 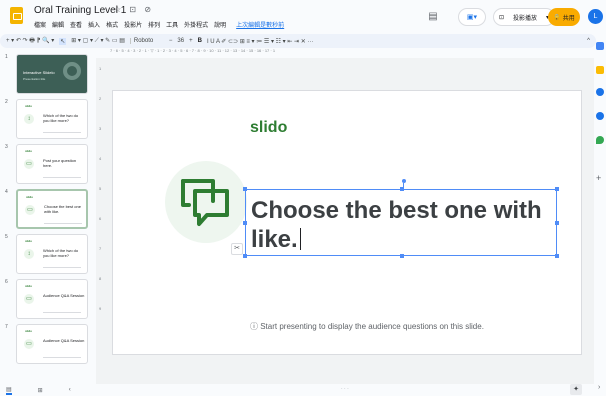 I want to click on resize-handle-nw, so click(x=245, y=189).